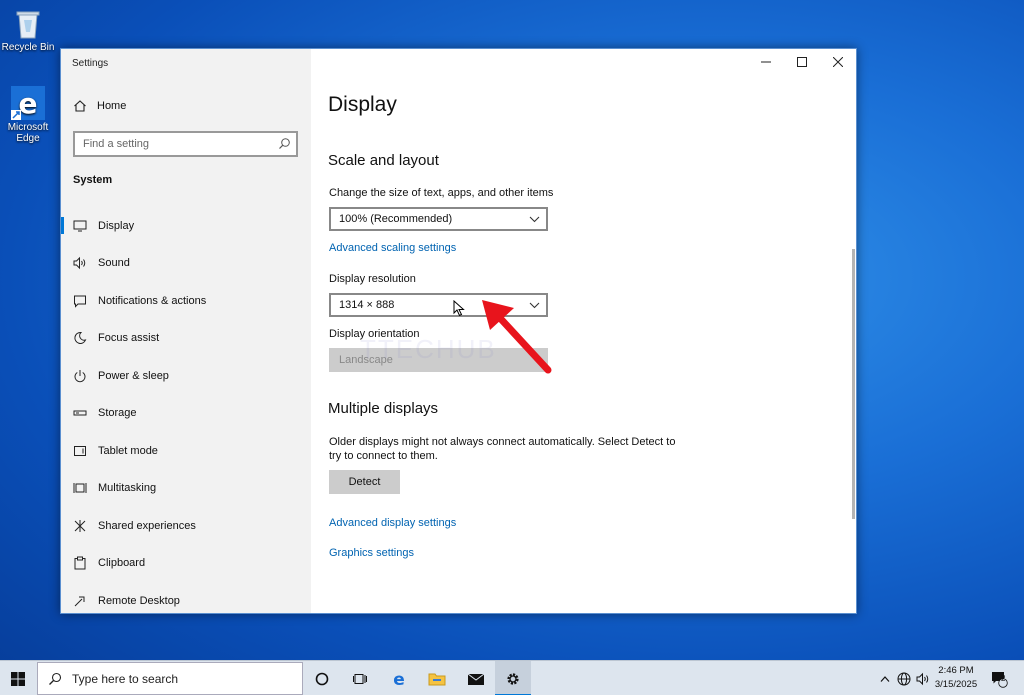  I want to click on network-button, so click(904, 678).